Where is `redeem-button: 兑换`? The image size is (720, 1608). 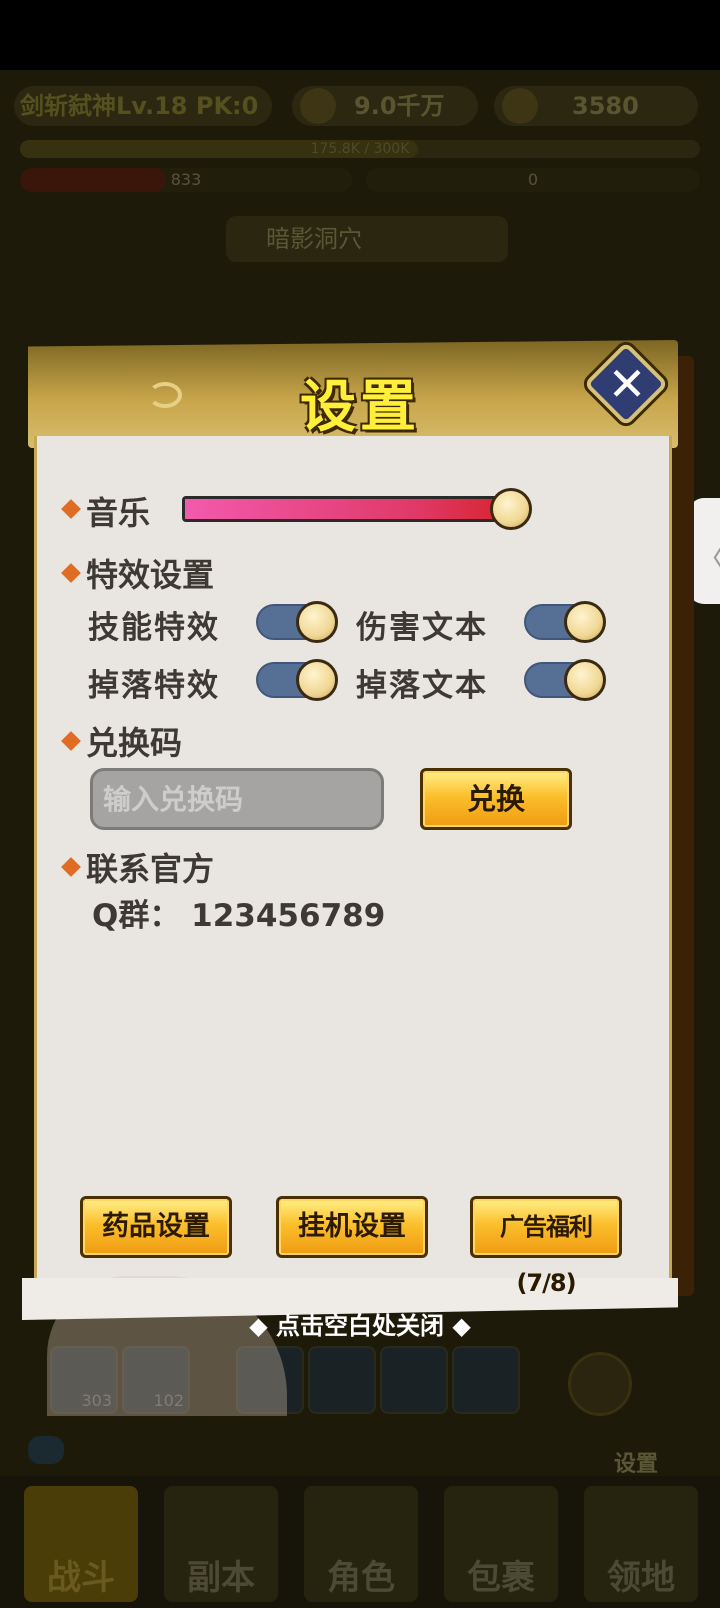
redeem-button: 兑换 is located at coordinates (496, 799).